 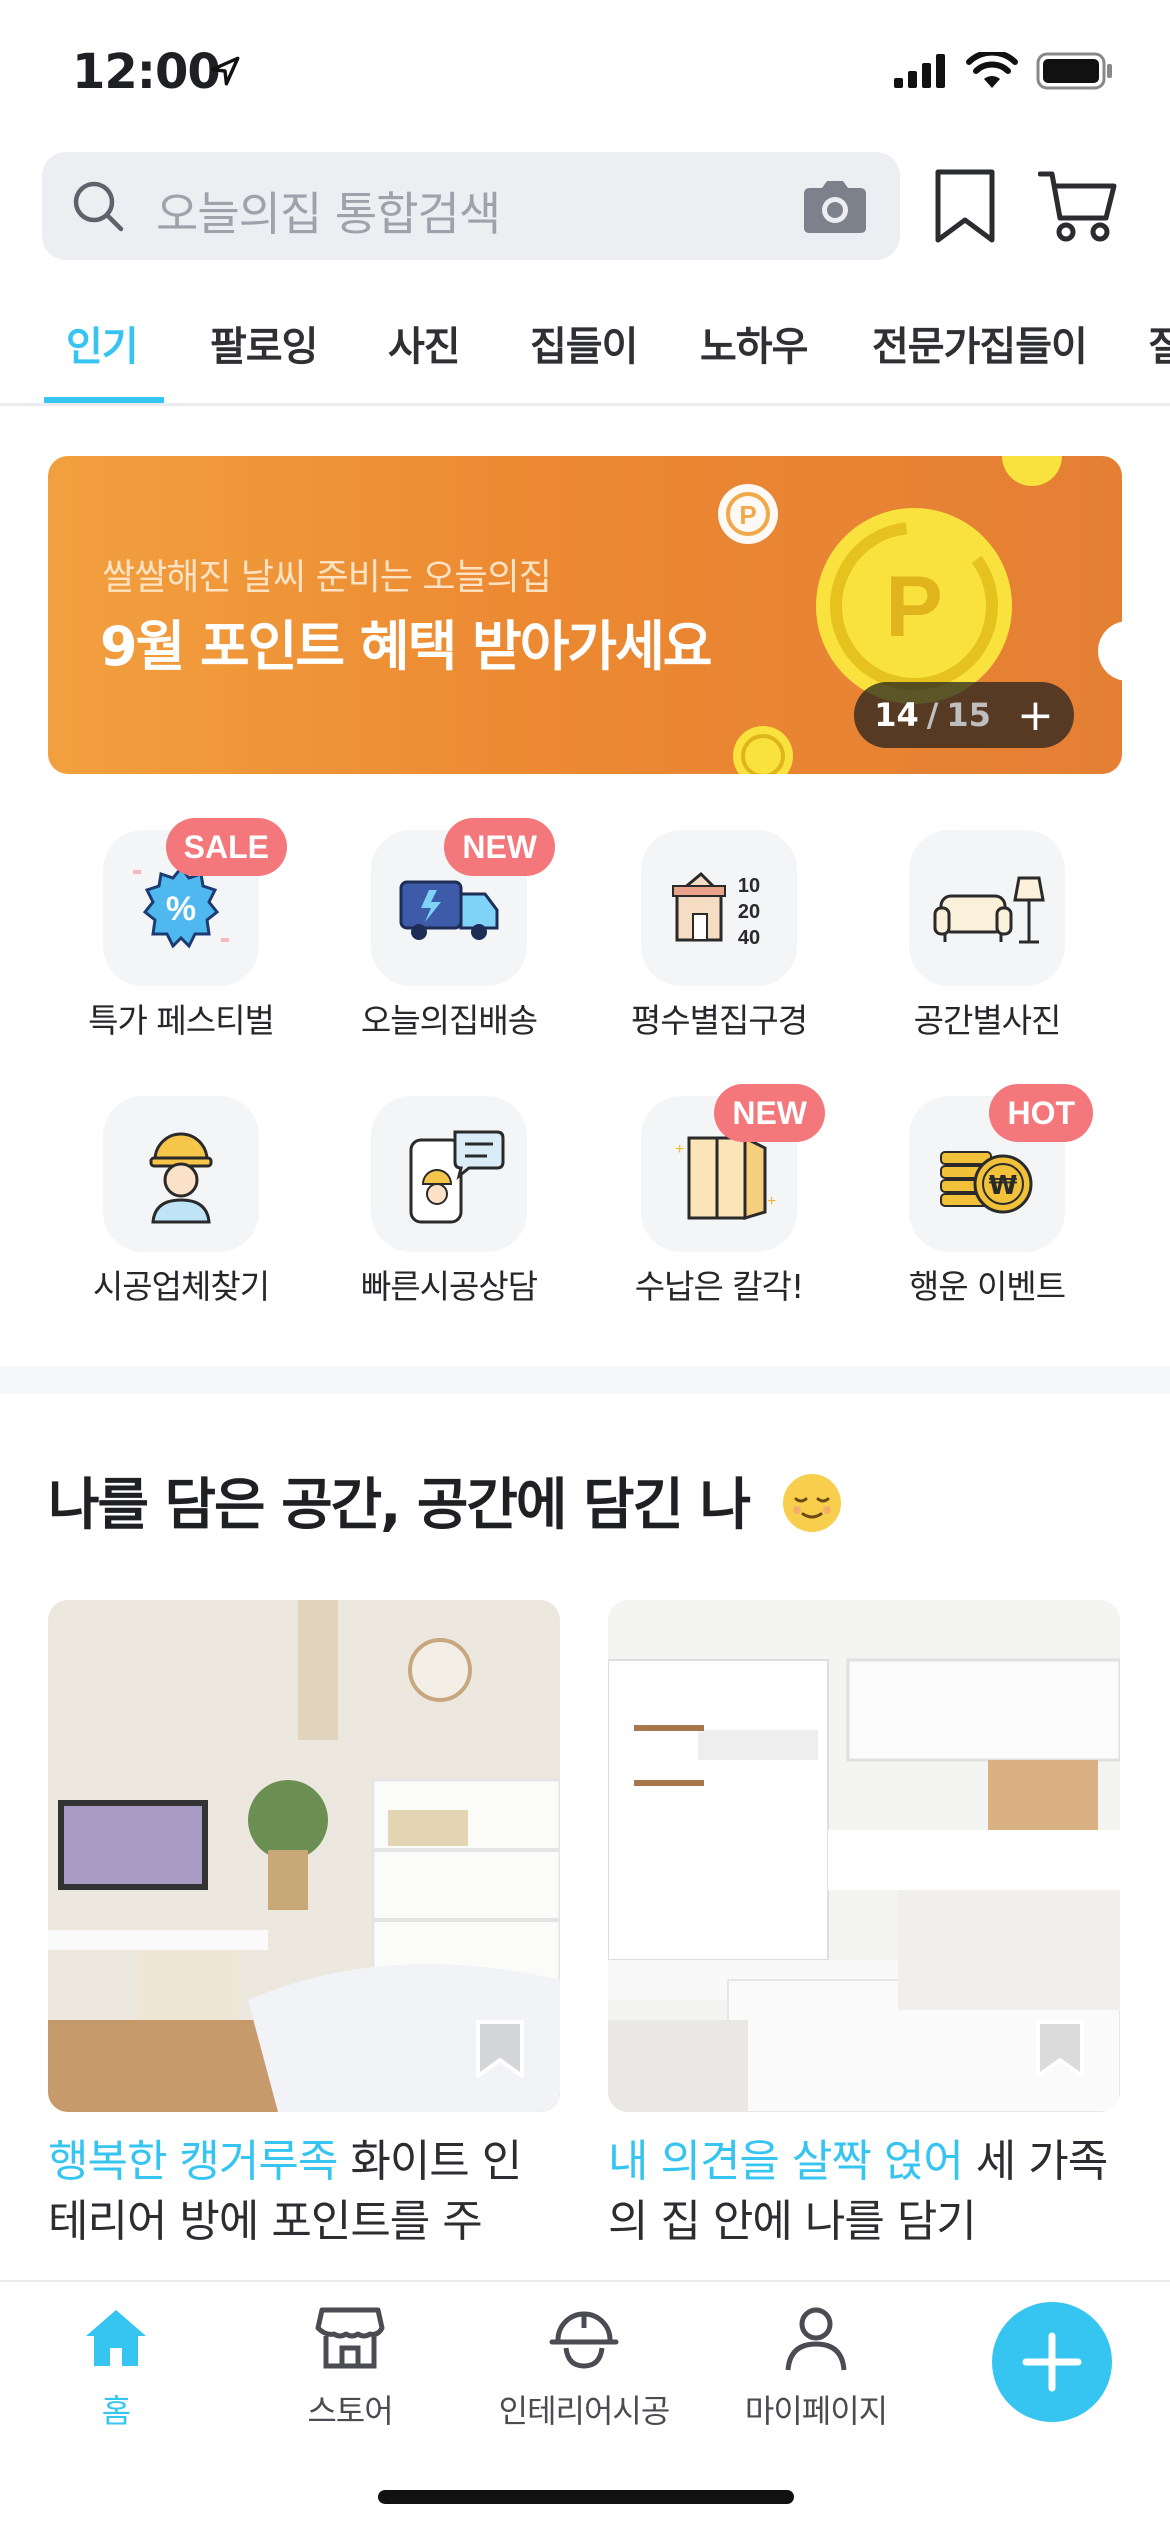 I want to click on size-20: 20, so click(x=749, y=912).